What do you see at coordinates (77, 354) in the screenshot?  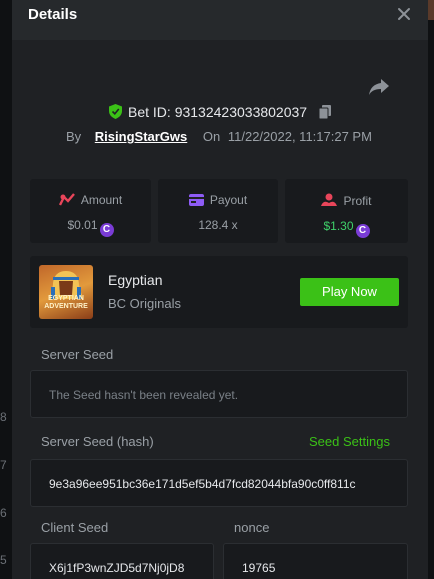 I see `server-seed-label: Server Seed` at bounding box center [77, 354].